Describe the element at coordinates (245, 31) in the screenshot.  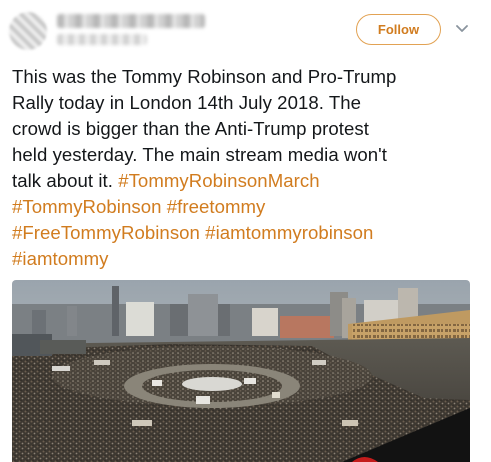
I see `tweet-header: Follow` at that location.